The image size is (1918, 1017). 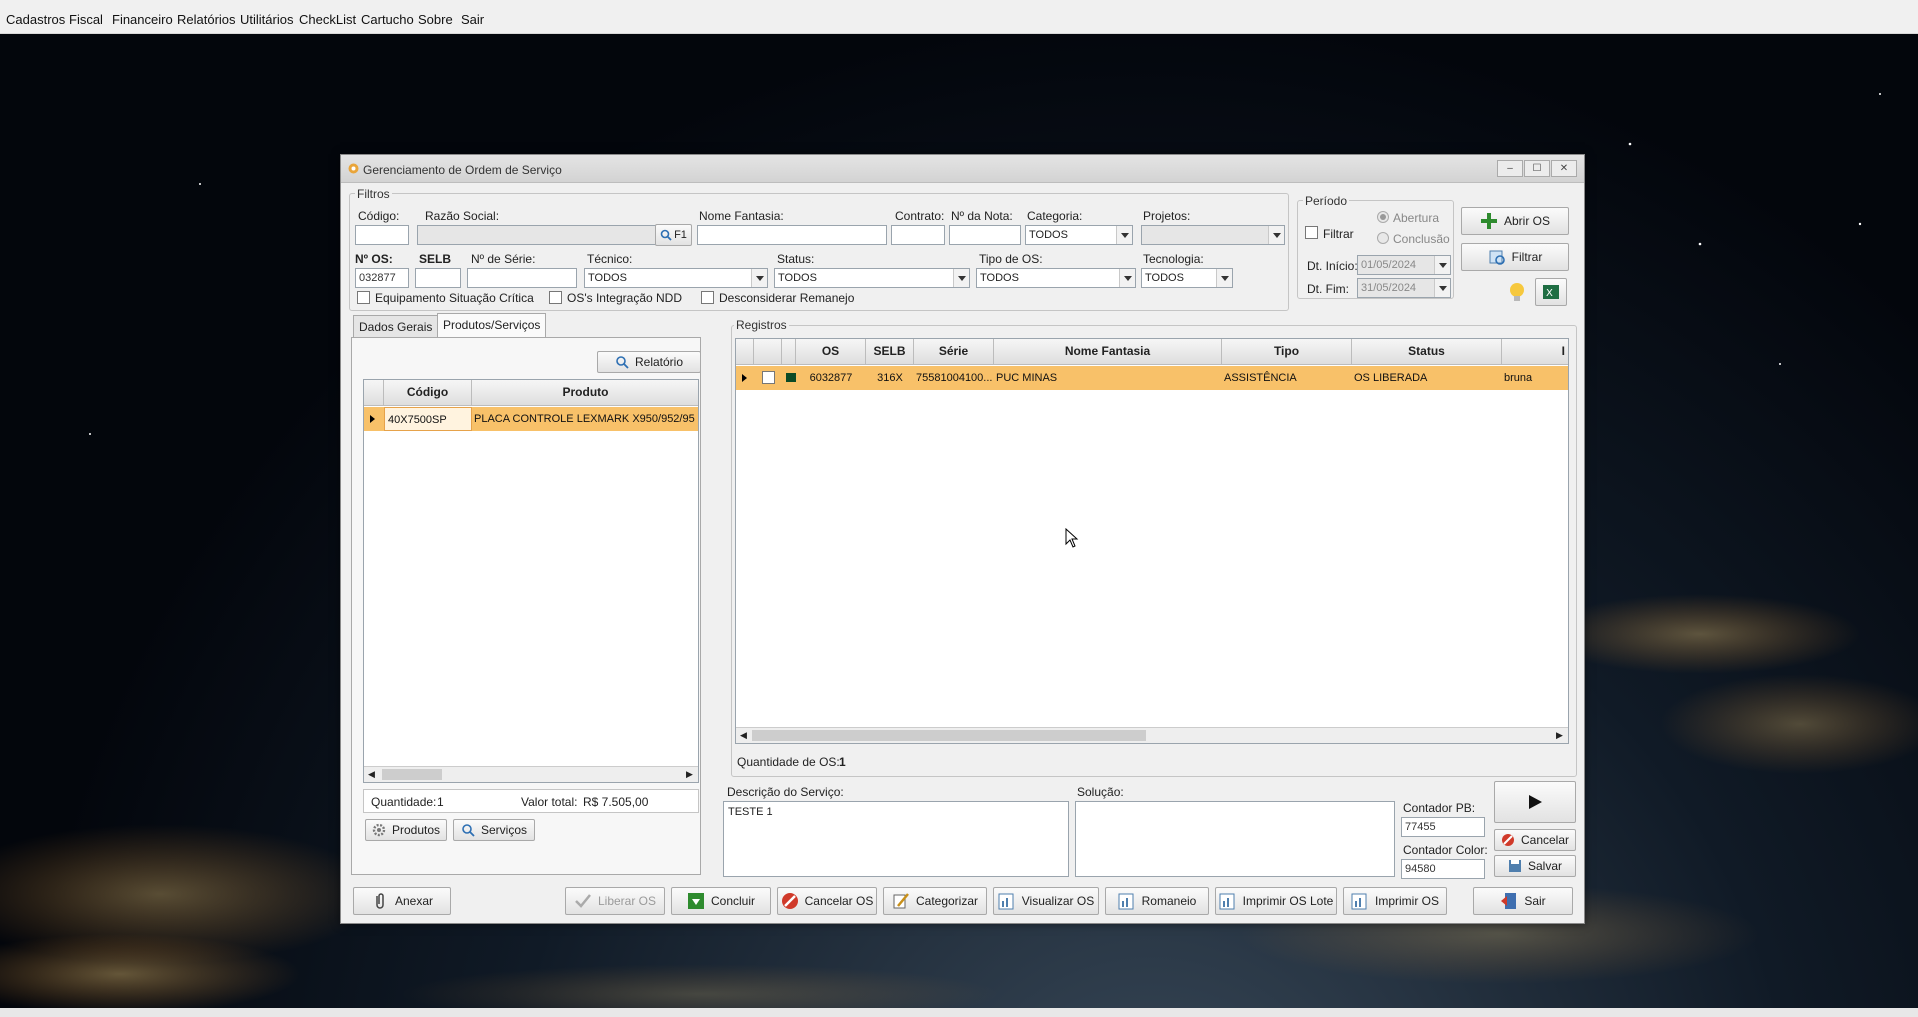 What do you see at coordinates (1109, 378) in the screenshot?
I see `cell-nome-fantasia: PUC MINAS` at bounding box center [1109, 378].